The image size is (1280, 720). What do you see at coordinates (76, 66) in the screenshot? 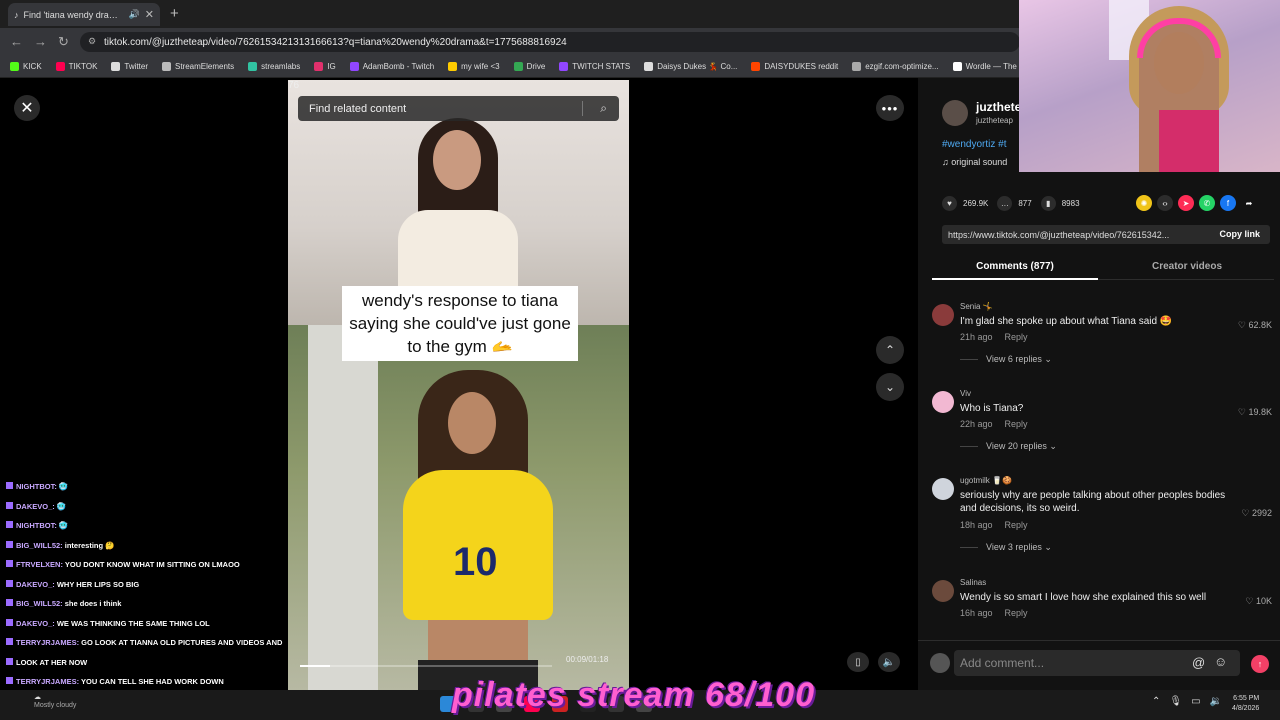
I see `bookmark-item: TIKTOK` at bounding box center [76, 66].